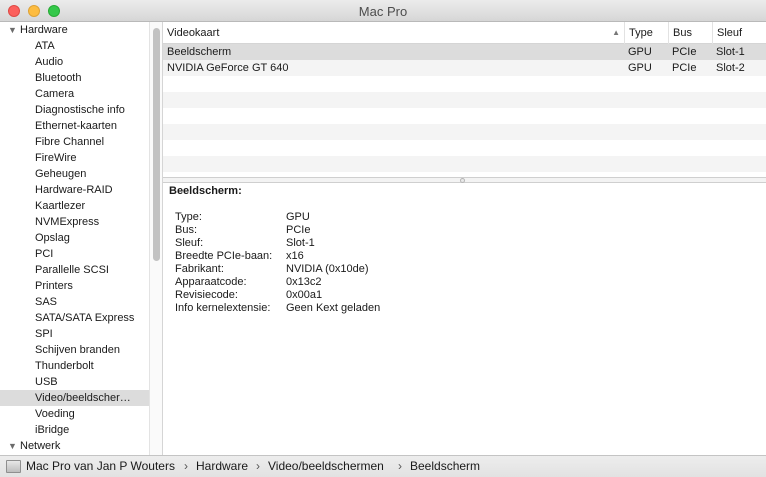  What do you see at coordinates (74, 270) in the screenshot?
I see `sidebar-item: Parallelle SCSI` at bounding box center [74, 270].